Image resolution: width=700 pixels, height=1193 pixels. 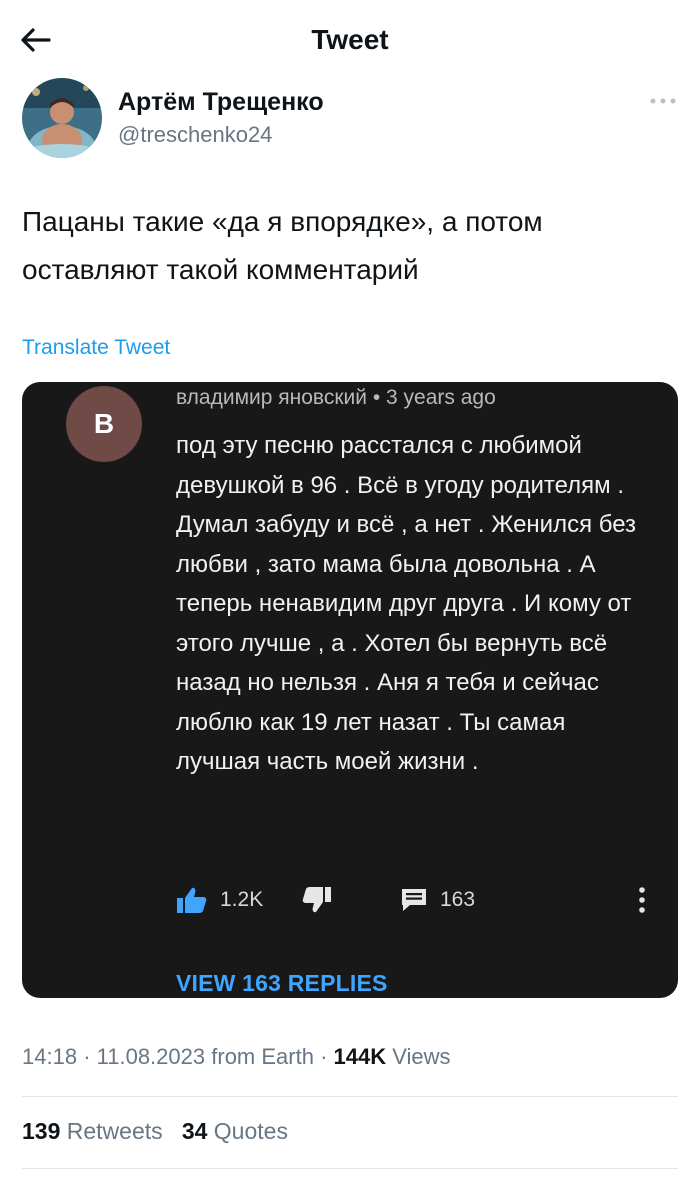 What do you see at coordinates (195, 134) in the screenshot?
I see `author-handle: @treschenko24` at bounding box center [195, 134].